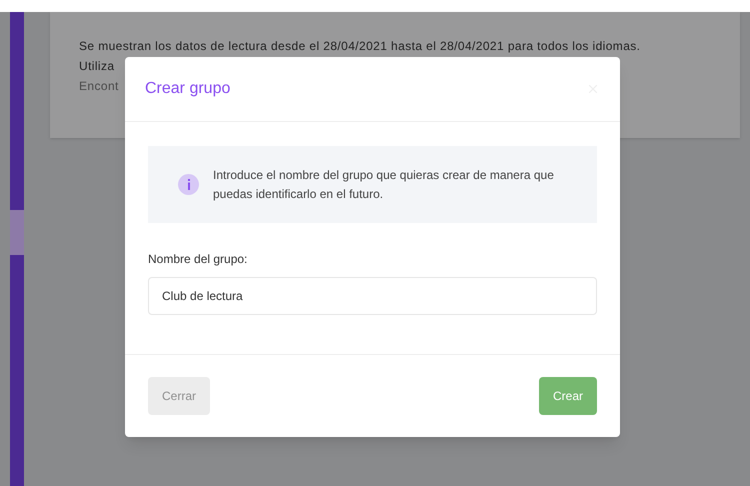 This screenshot has height=486, width=750. Describe the element at coordinates (567, 396) in the screenshot. I see `create-button: Crear` at that location.